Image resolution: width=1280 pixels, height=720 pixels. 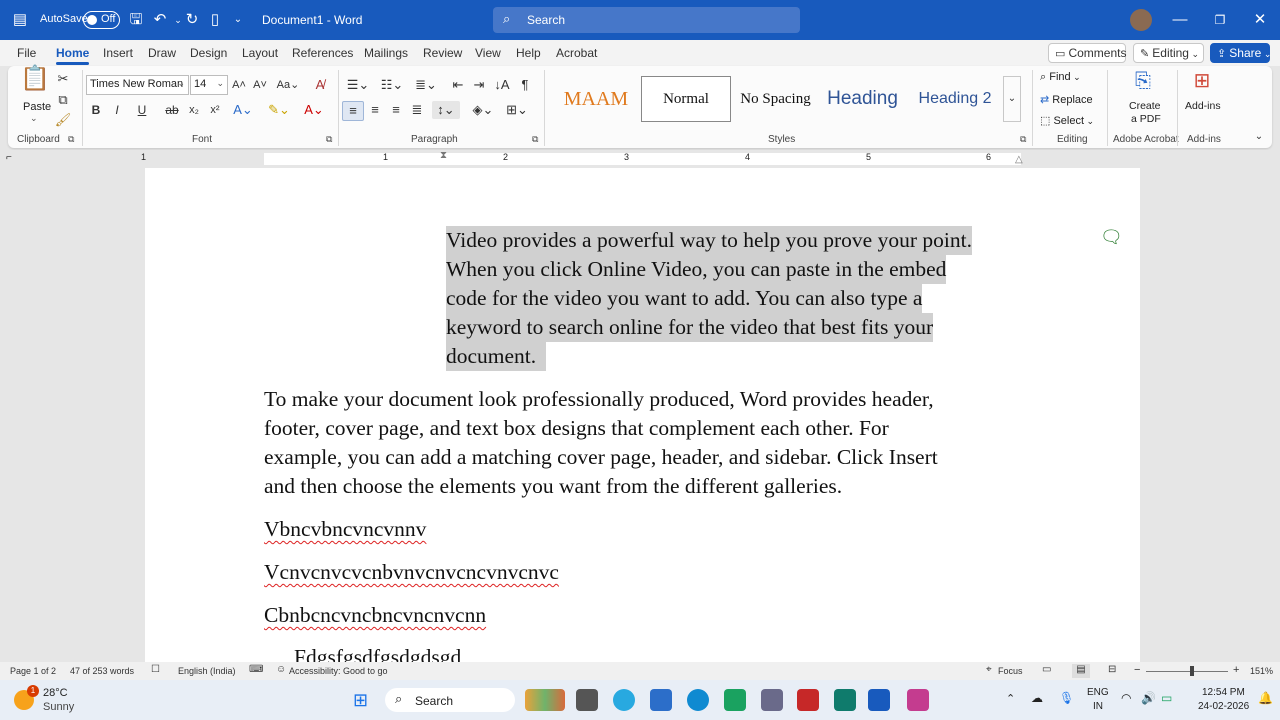 What do you see at coordinates (215, 110) in the screenshot?
I see `superscript-icon: x²` at bounding box center [215, 110].